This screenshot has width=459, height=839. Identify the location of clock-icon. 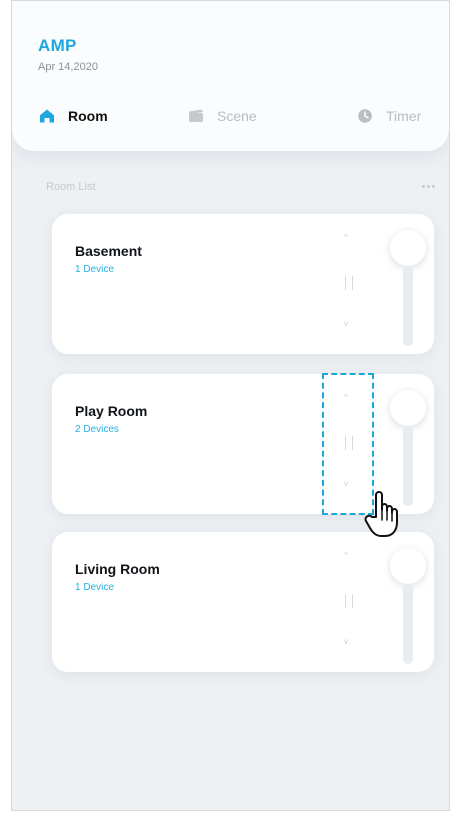
(365, 116).